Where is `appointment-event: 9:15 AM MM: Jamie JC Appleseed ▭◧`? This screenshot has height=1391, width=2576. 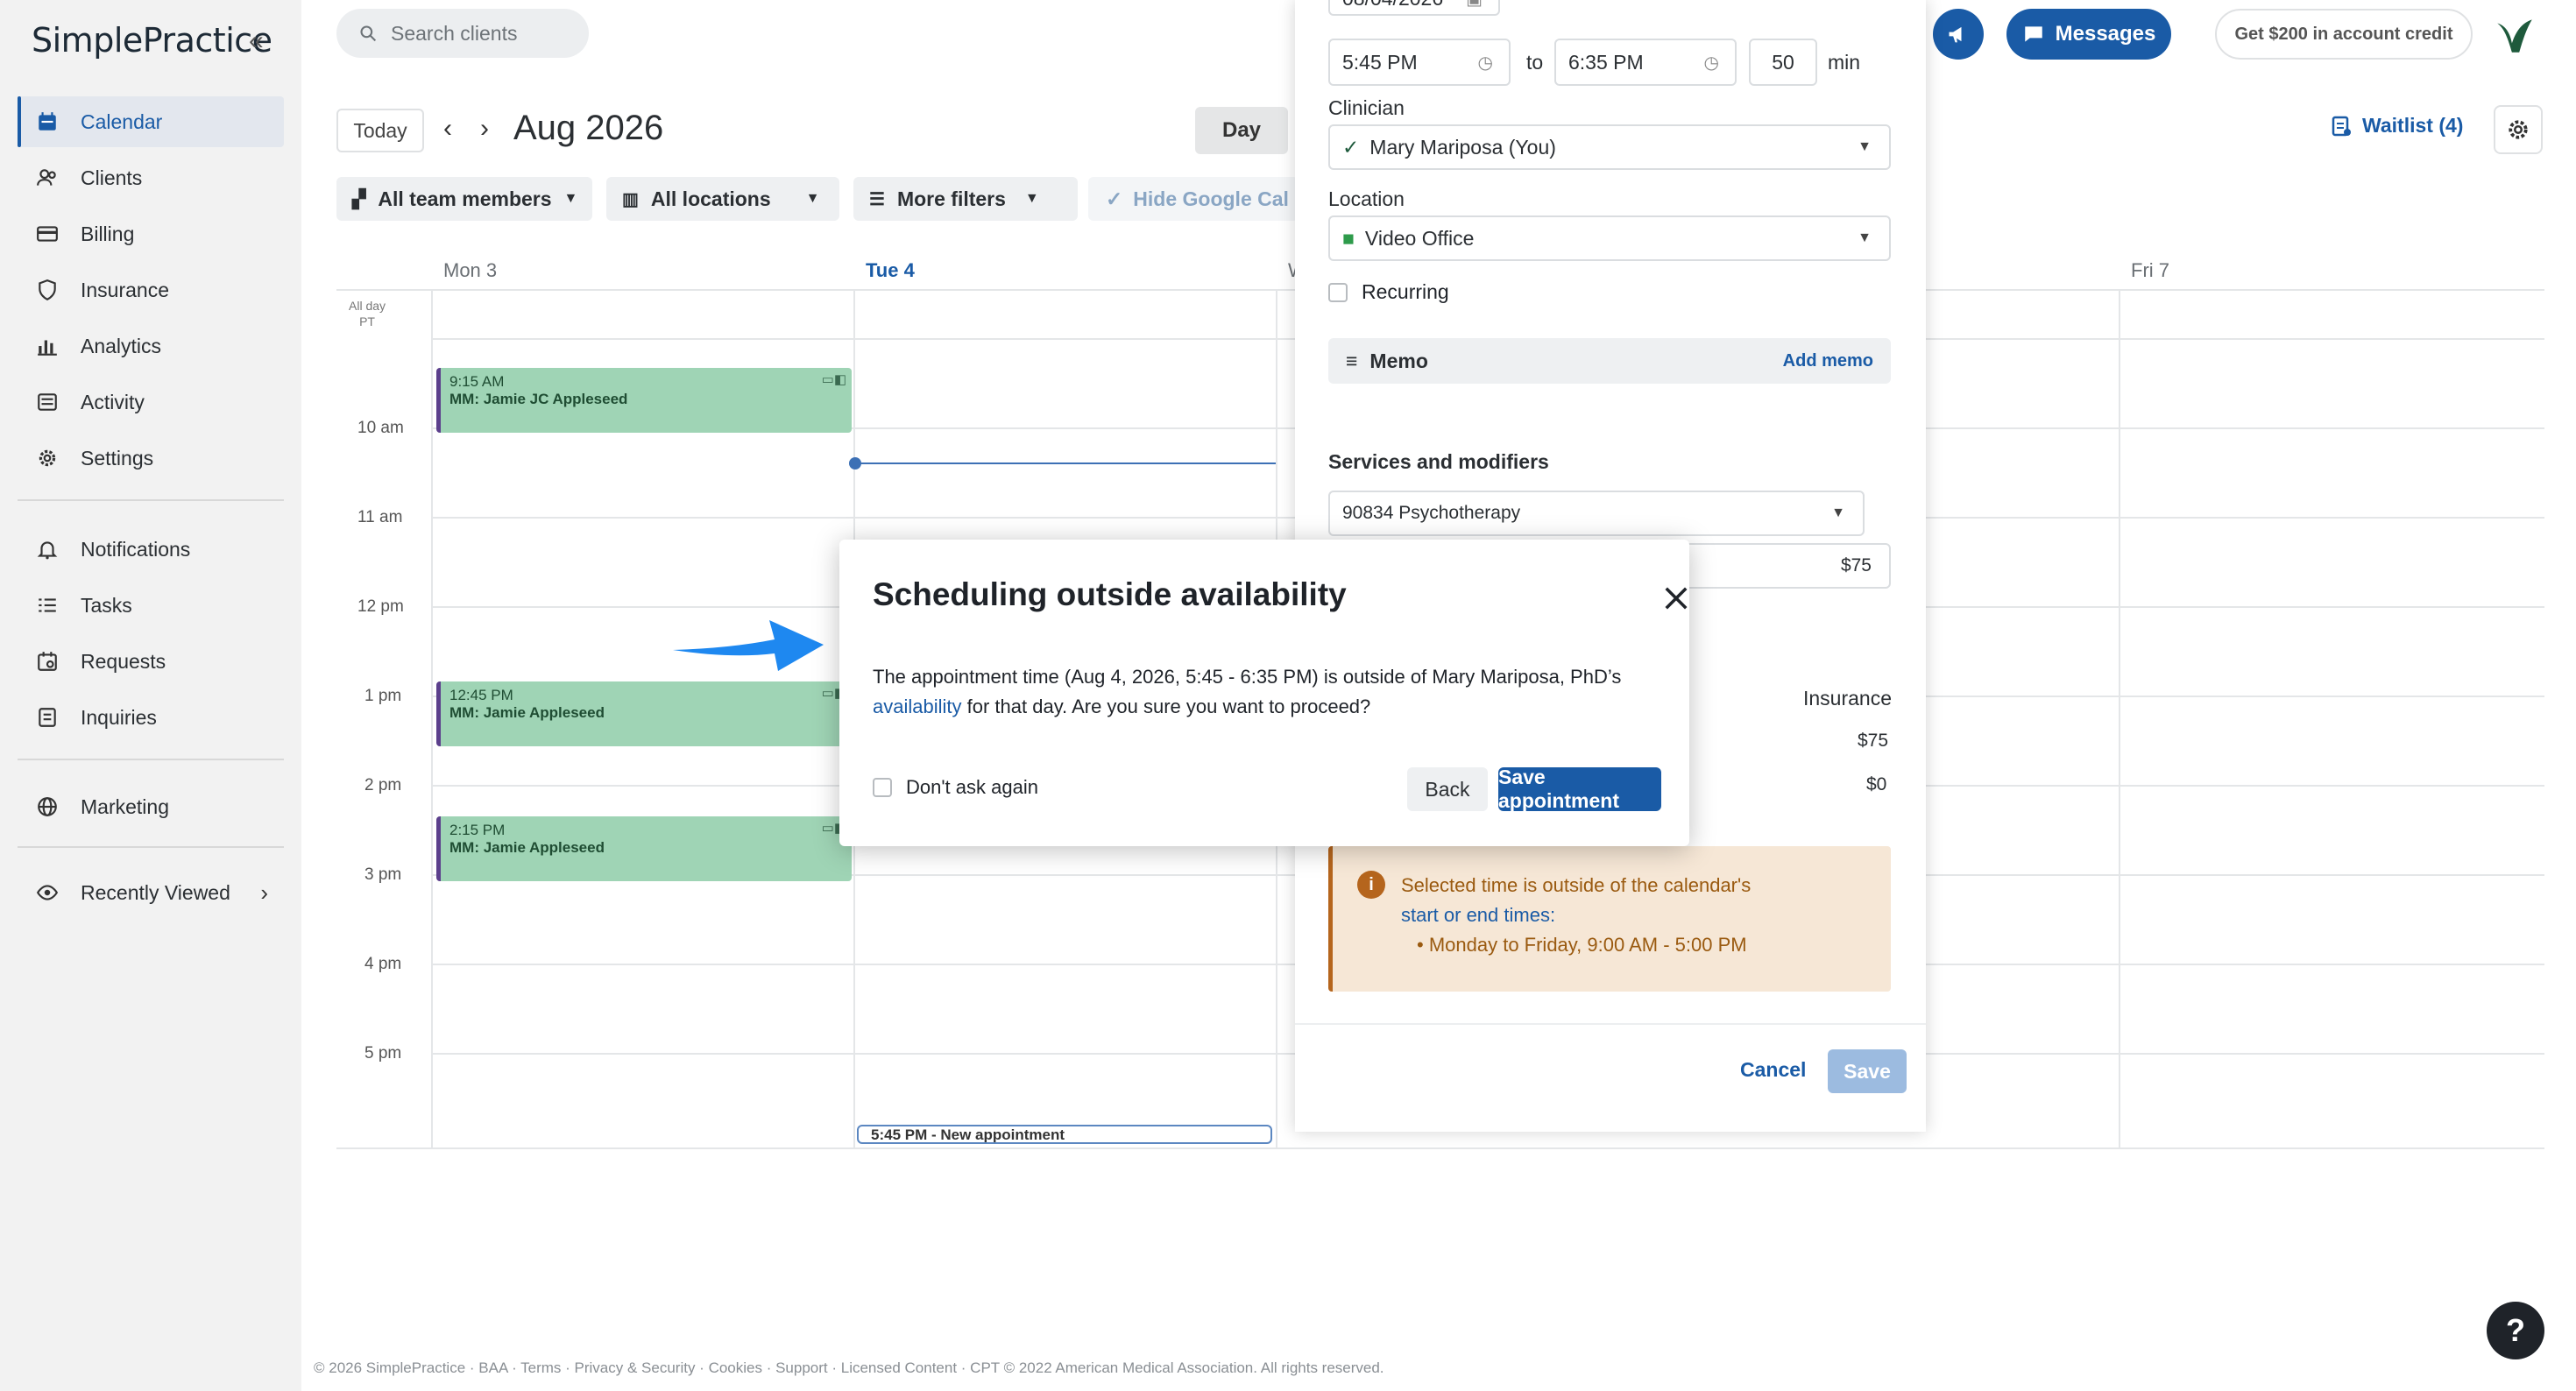
appointment-event: 9:15 AM MM: Jamie JC Appleseed ▭◧ is located at coordinates (644, 400).